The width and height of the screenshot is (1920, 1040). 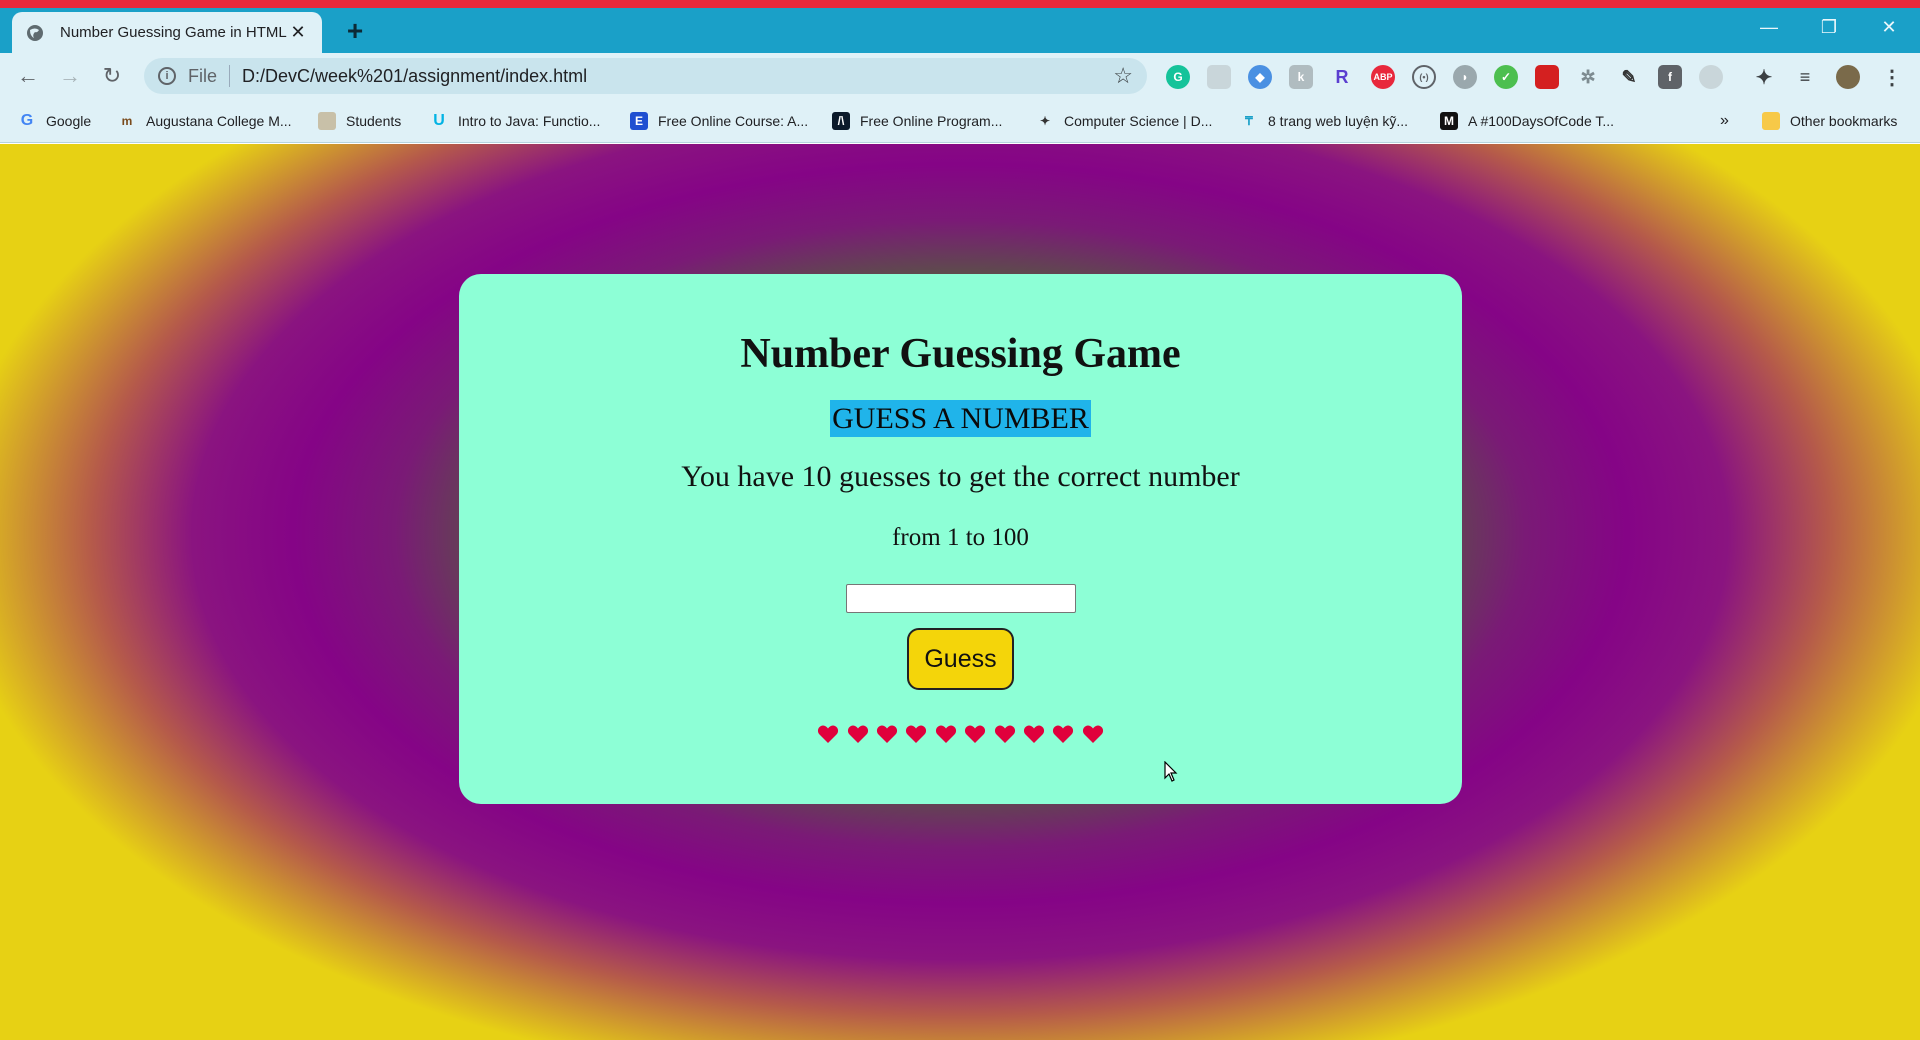 What do you see at coordinates (1178, 77) in the screenshot?
I see `grammarly-icon: G` at bounding box center [1178, 77].